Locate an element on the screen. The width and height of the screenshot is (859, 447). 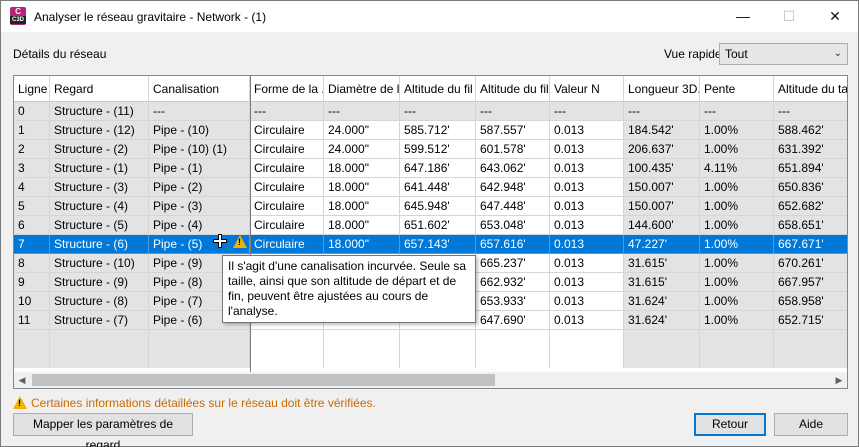
table-cell: 5 is located at coordinates (32, 206).